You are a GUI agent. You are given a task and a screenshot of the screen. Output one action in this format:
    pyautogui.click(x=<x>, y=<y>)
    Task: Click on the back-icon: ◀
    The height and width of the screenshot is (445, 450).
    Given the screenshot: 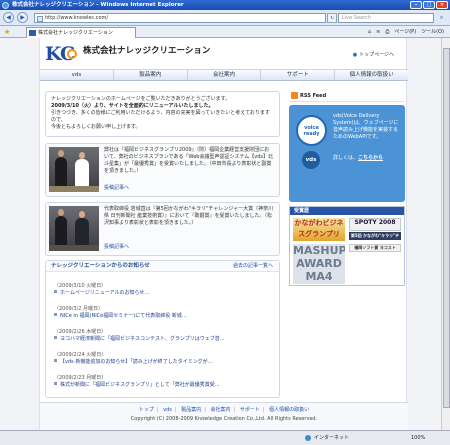 What is the action you would take?
    pyautogui.click(x=8, y=17)
    